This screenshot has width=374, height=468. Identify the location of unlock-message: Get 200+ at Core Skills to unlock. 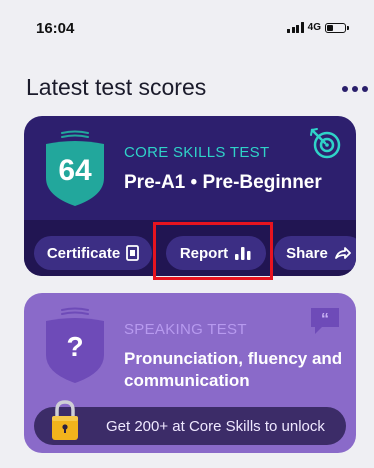
(215, 426).